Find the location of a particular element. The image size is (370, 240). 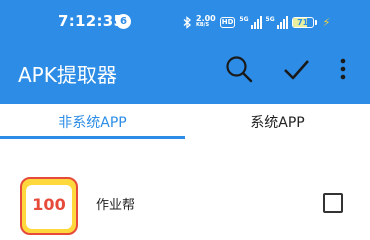

signal-2-label: 5G is located at coordinates (270, 19).